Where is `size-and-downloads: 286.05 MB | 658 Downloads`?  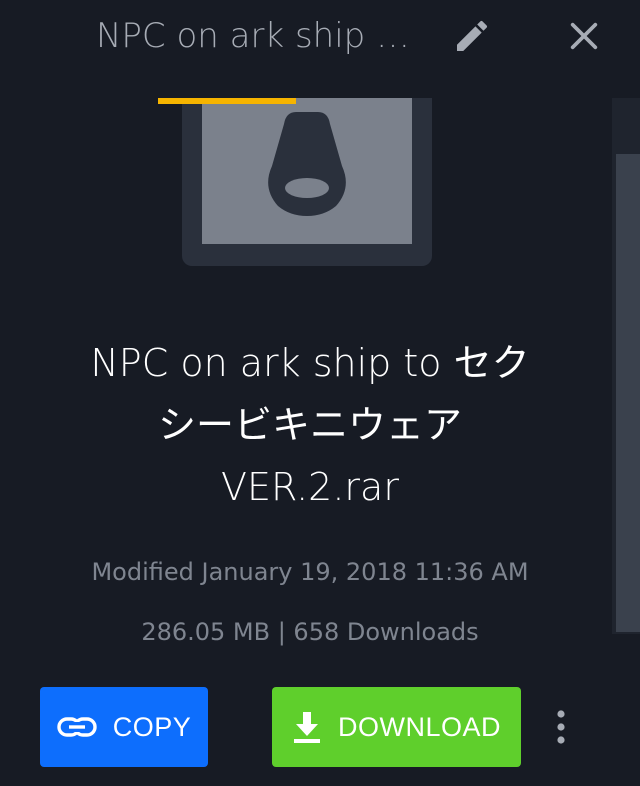
size-and-downloads: 286.05 MB | 658 Downloads is located at coordinates (310, 632).